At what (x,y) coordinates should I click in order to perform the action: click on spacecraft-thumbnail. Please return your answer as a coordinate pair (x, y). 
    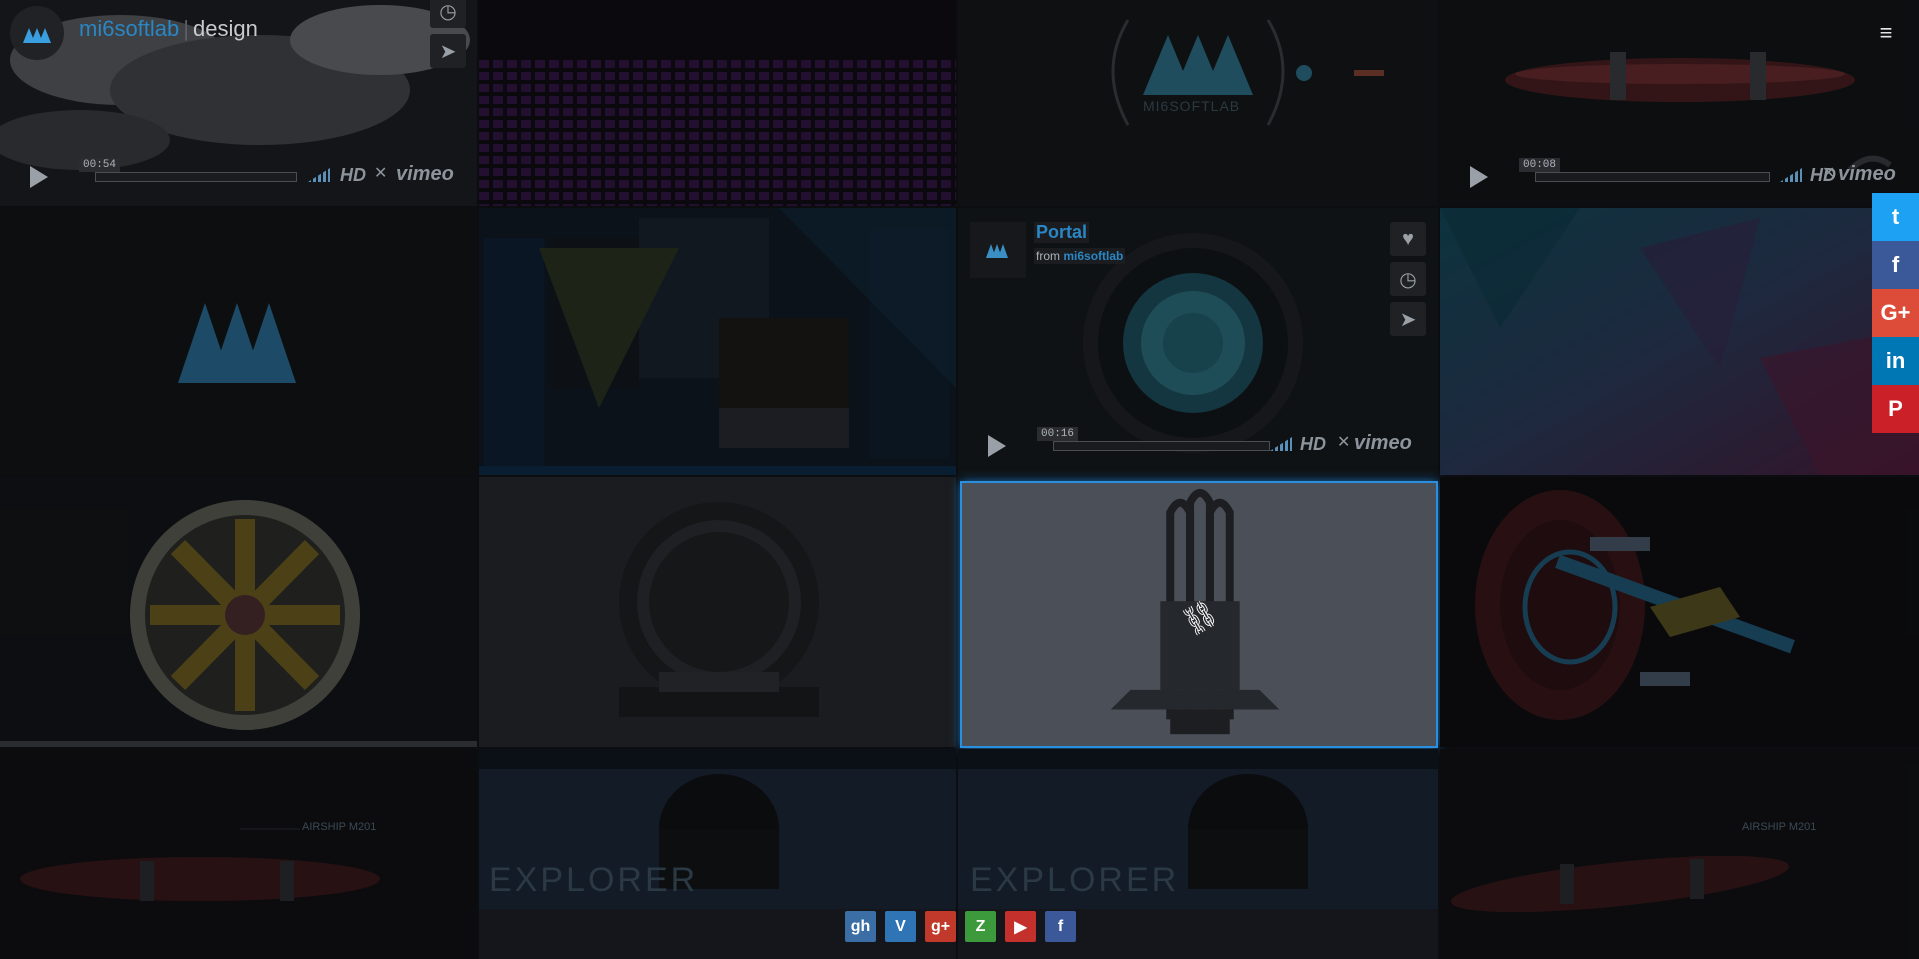
    Looking at the image, I should click on (1635, 605).